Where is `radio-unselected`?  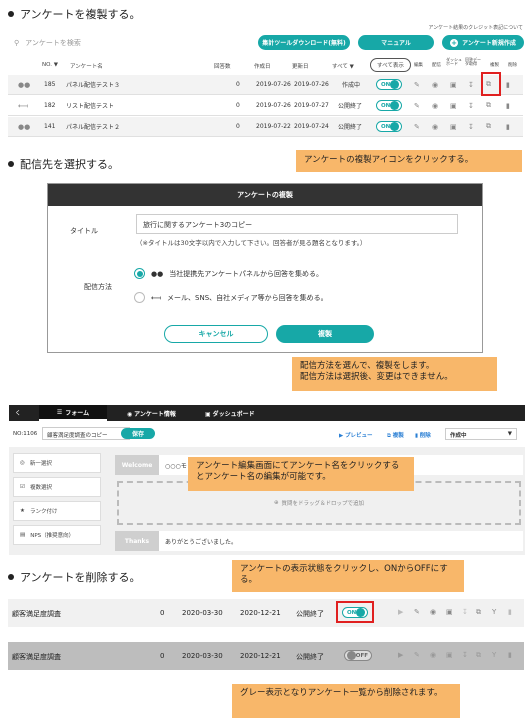 radio-unselected is located at coordinates (139, 297).